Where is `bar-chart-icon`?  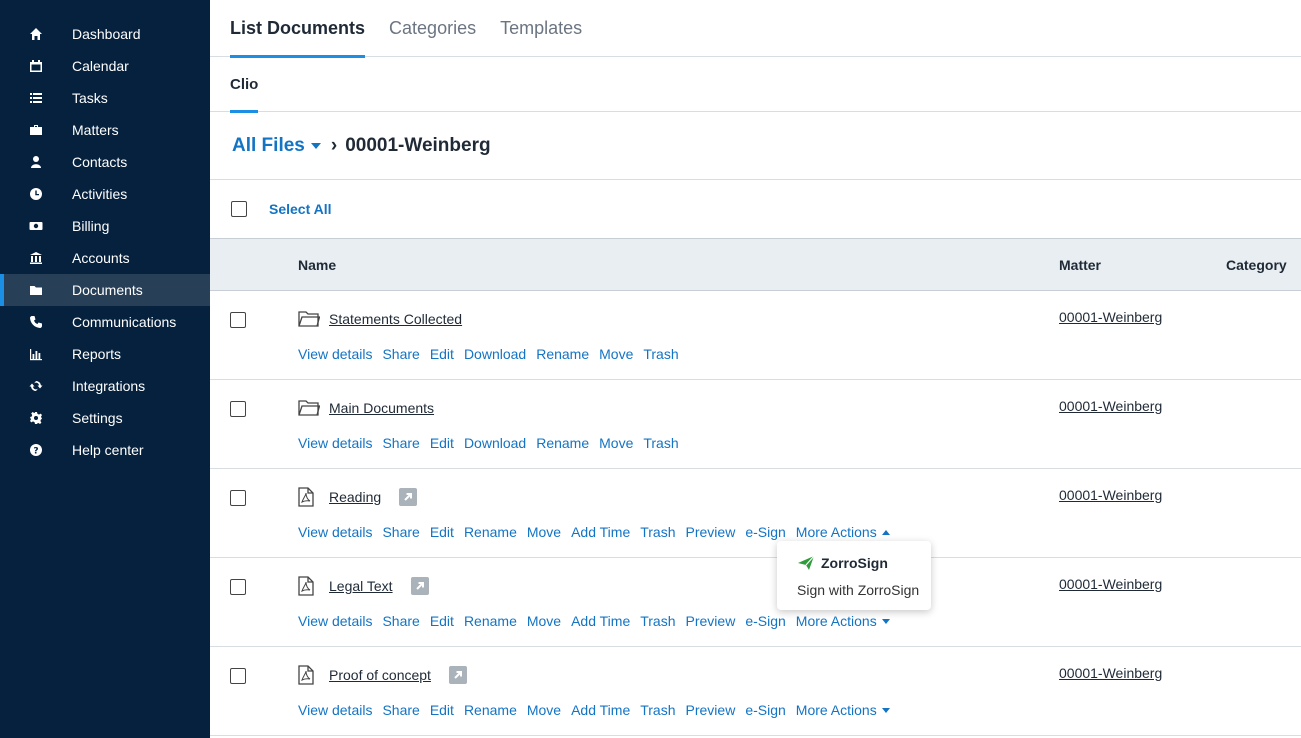
bar-chart-icon is located at coordinates (36, 354).